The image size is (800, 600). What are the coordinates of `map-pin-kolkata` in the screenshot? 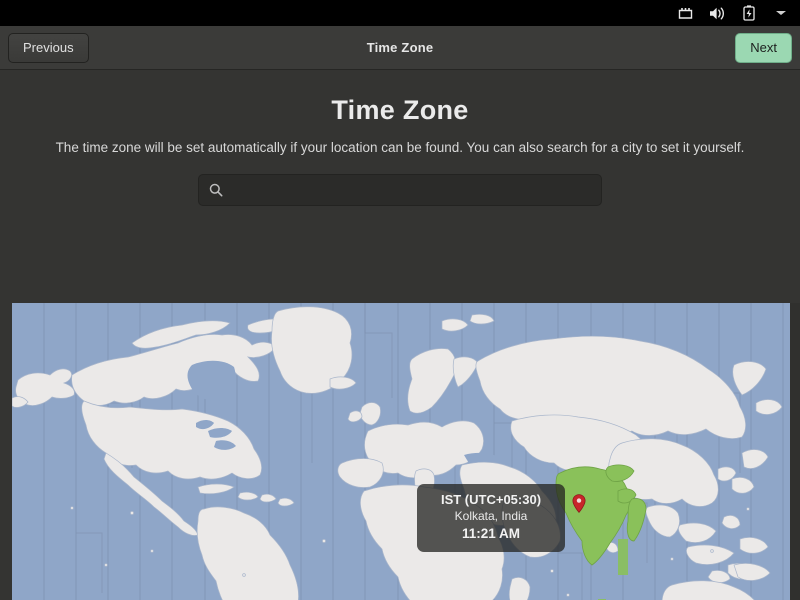 It's located at (579, 504).